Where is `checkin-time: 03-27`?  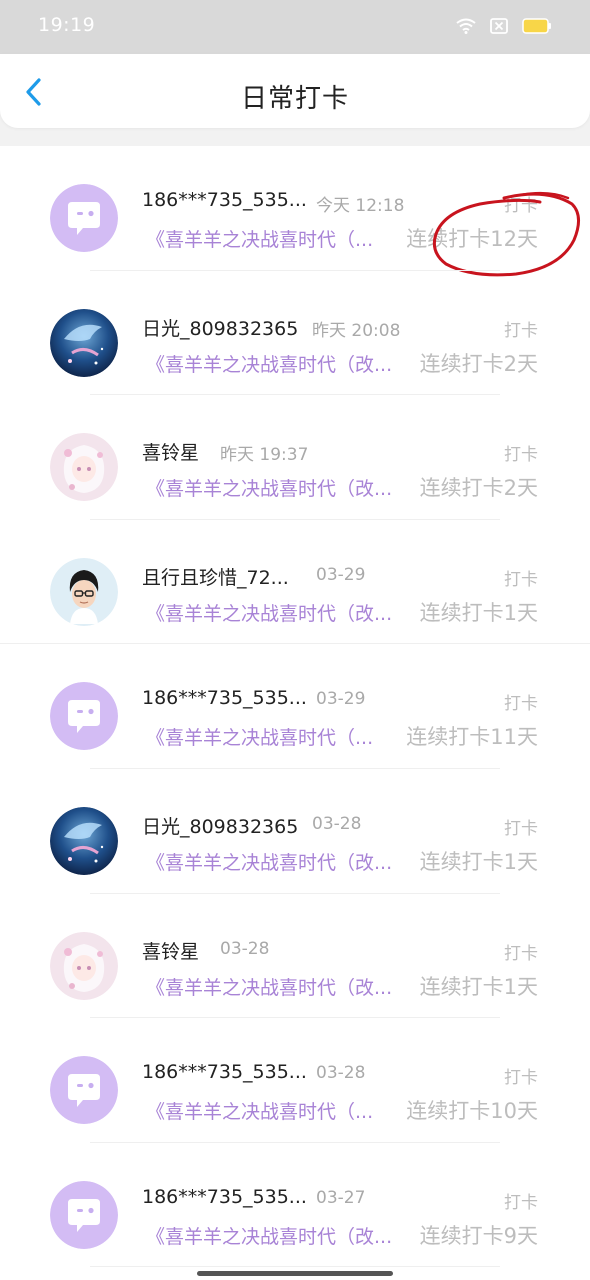 checkin-time: 03-27 is located at coordinates (341, 1197).